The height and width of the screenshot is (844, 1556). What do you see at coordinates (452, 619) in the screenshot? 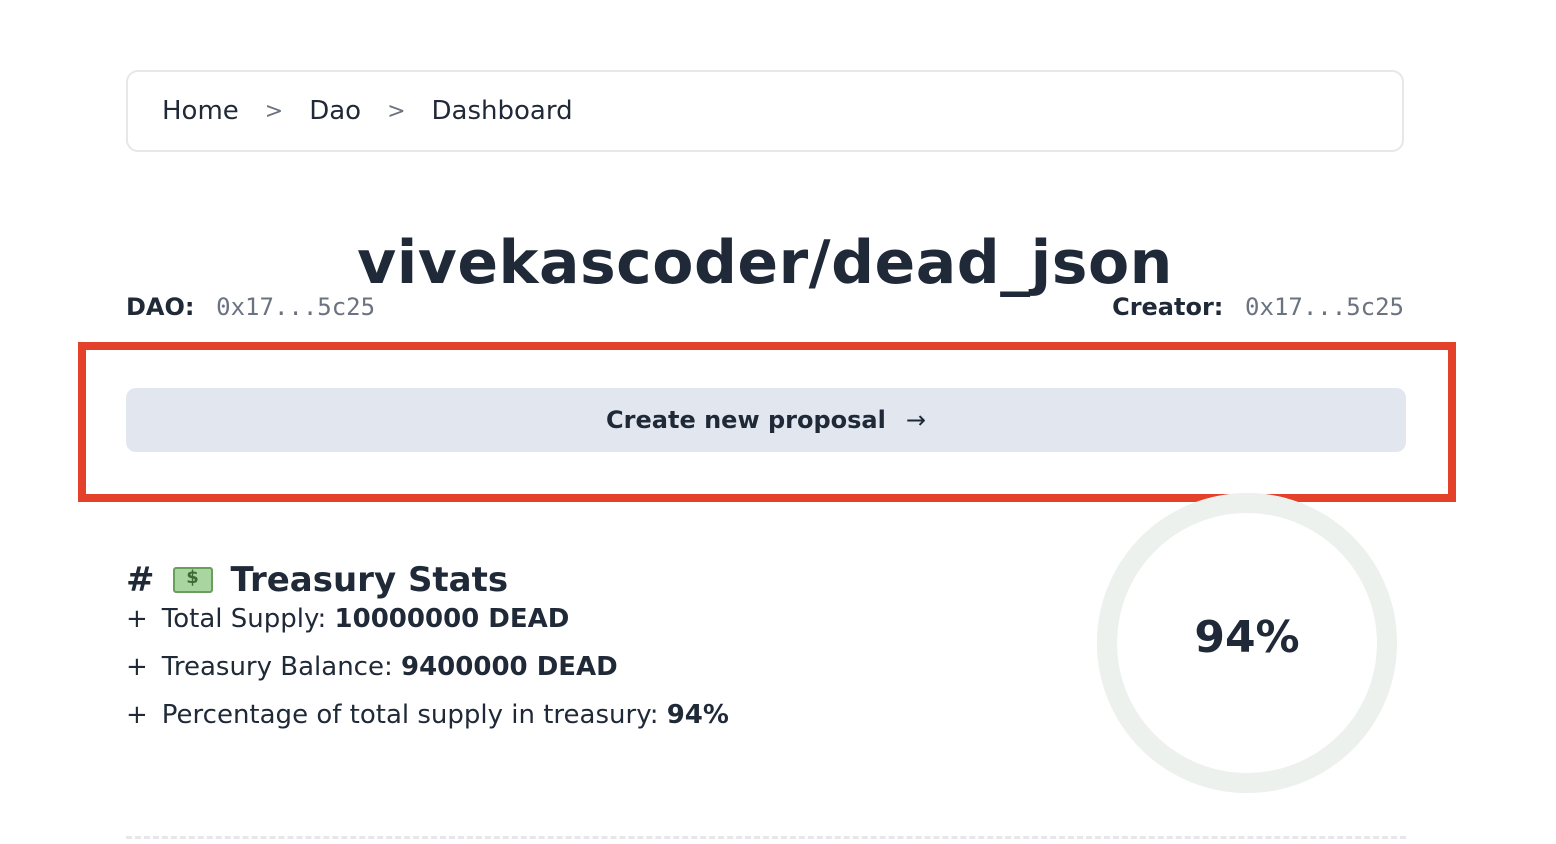
I see `stat-value: 10000000 DEAD` at bounding box center [452, 619].